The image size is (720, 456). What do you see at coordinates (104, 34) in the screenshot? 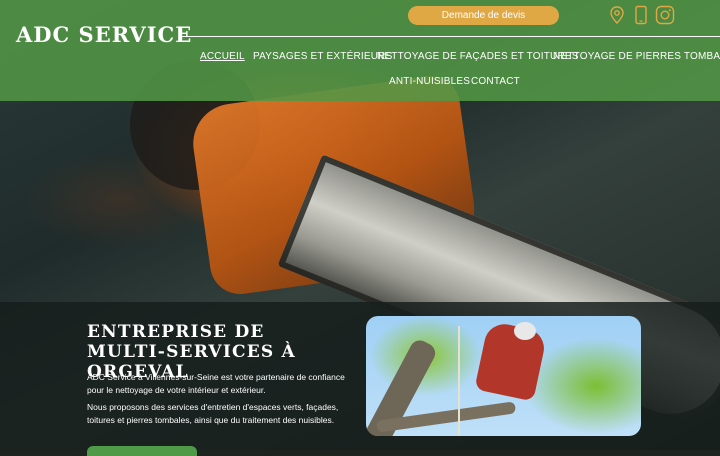
I see `brand-logo: ADC SERVICE` at bounding box center [104, 34].